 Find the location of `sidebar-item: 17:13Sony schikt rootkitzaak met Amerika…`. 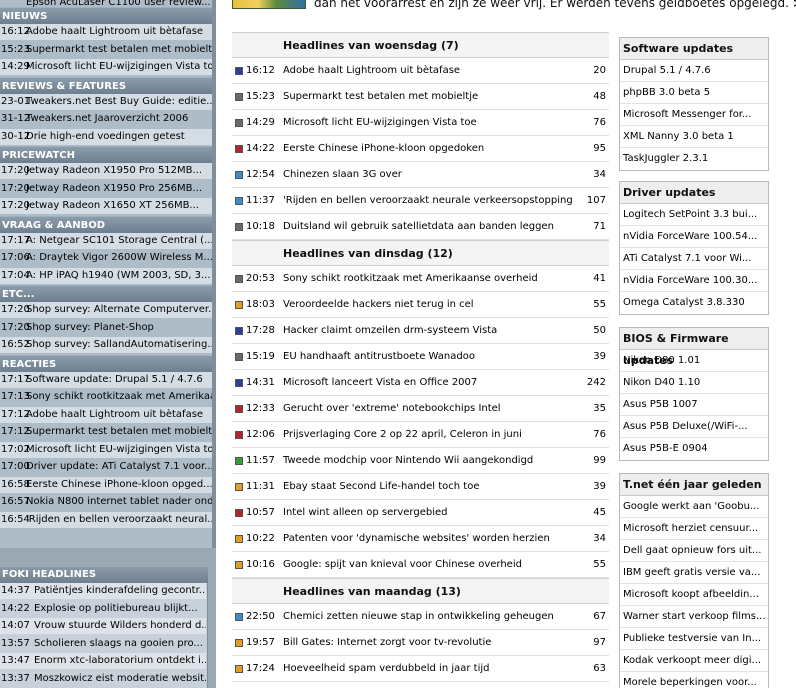

sidebar-item: 17:13Sony schikt rootkitzaak met Amerika… is located at coordinates (106, 397).